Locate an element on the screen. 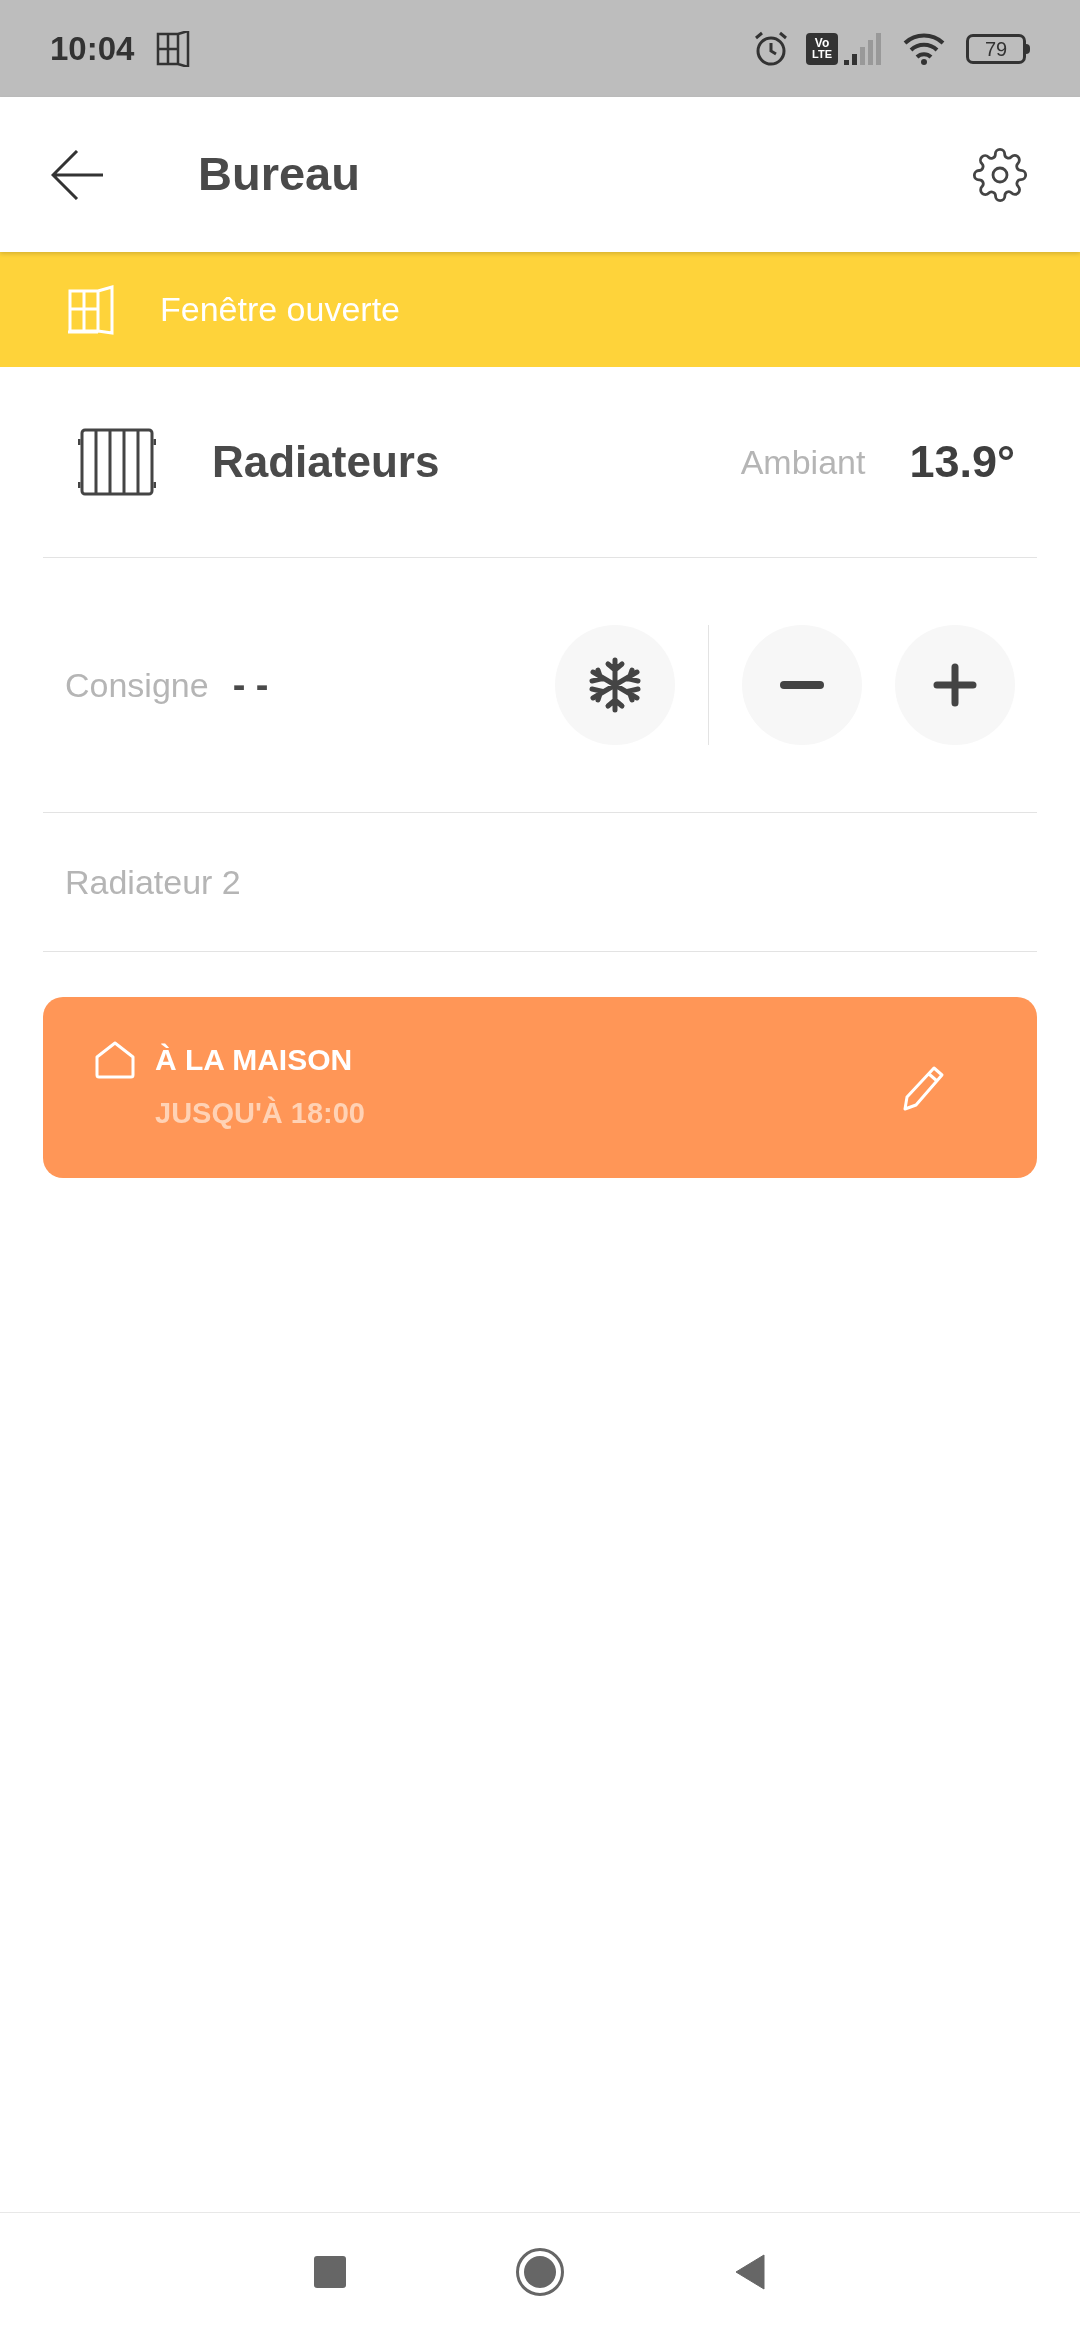 The image size is (1080, 2340). status-time: 10:04 is located at coordinates (92, 48).